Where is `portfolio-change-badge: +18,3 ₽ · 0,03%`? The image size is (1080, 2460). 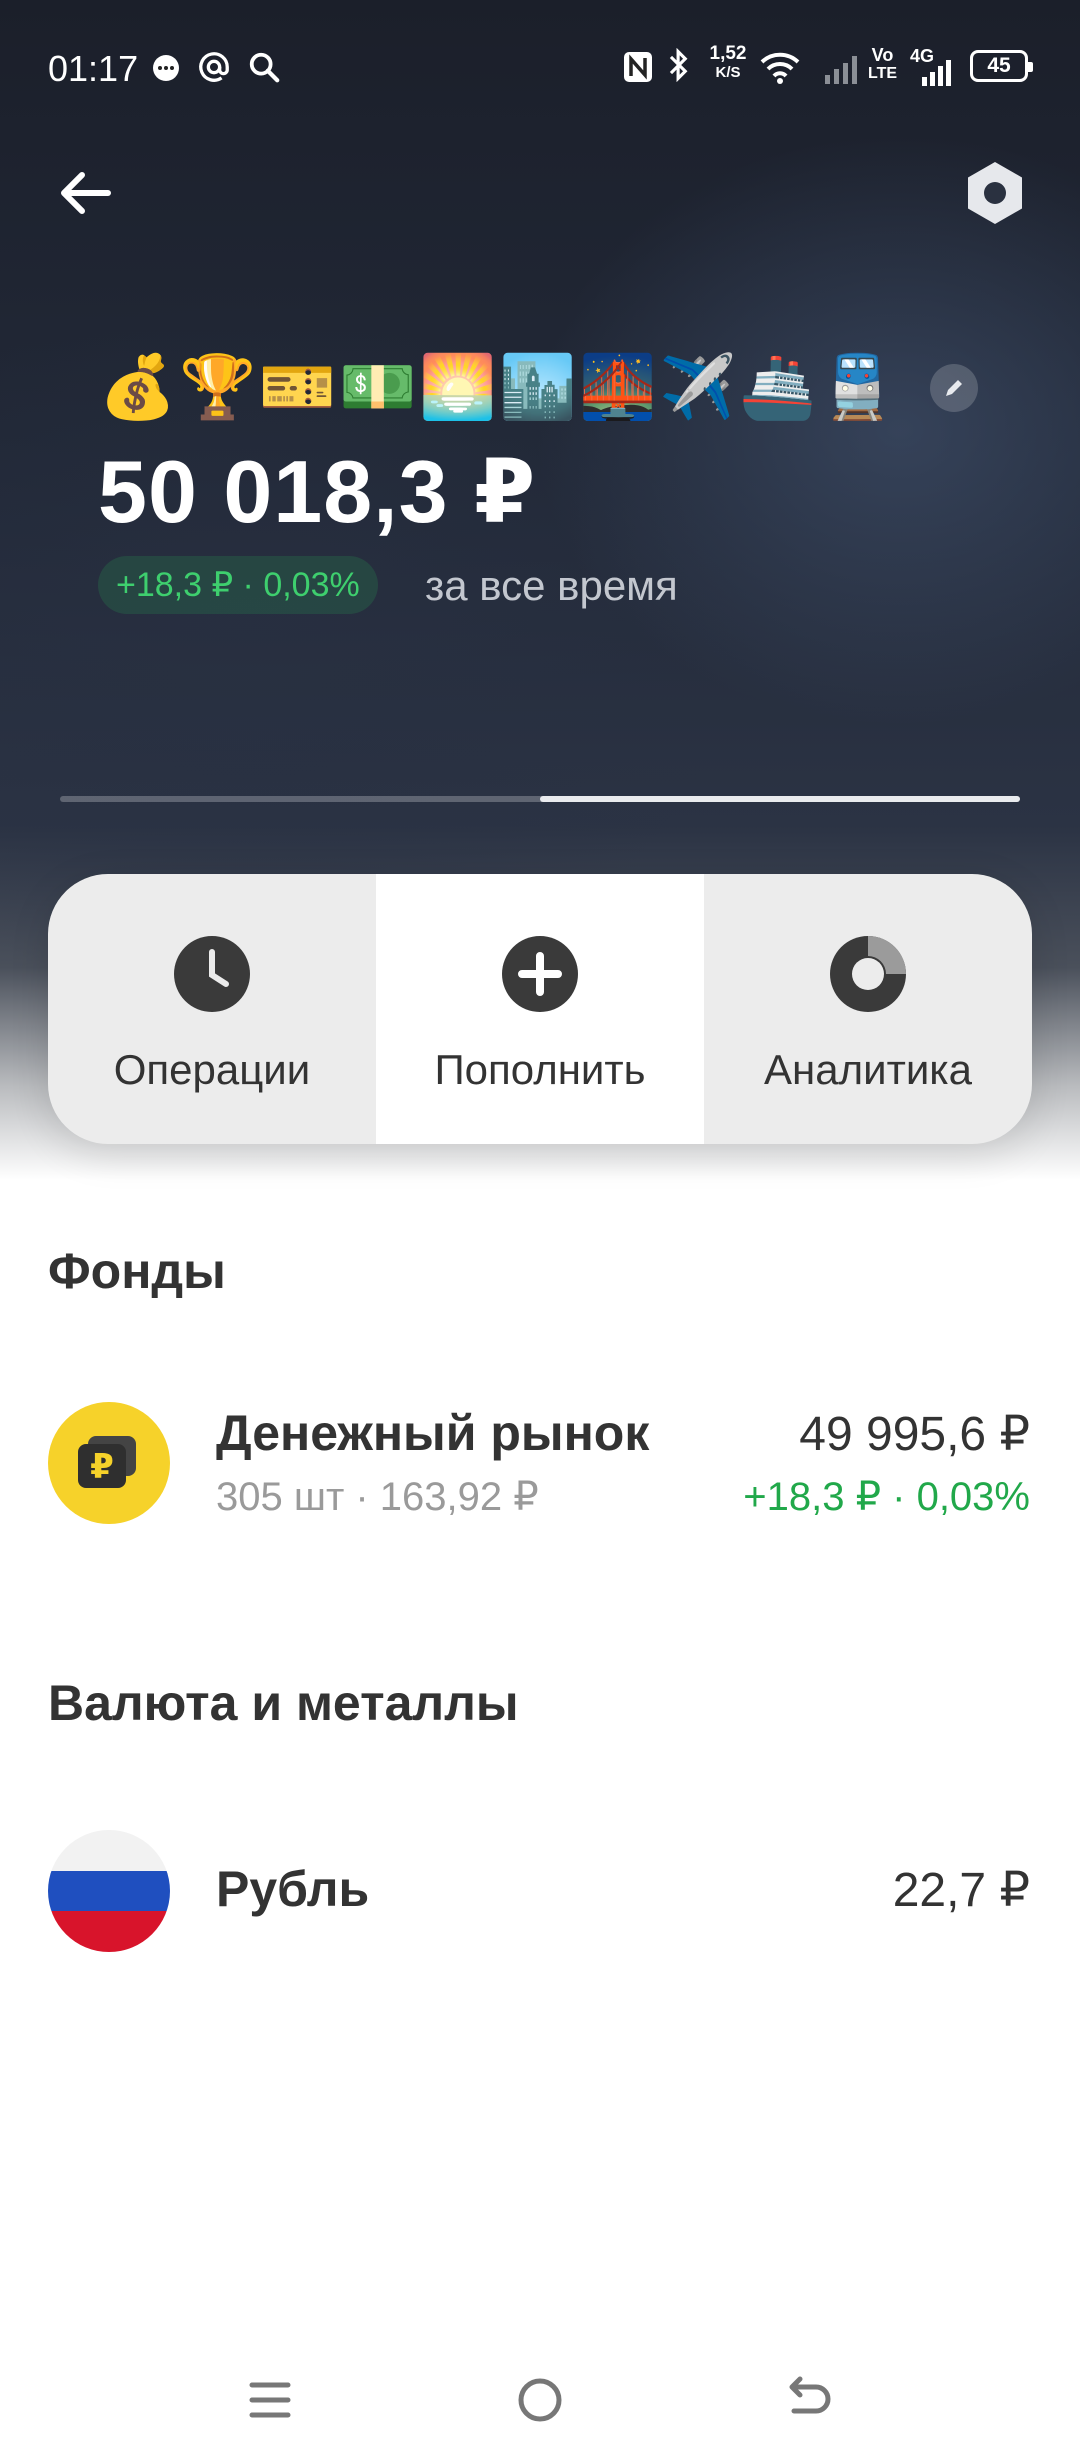
portfolio-change-badge: +18,3 ₽ · 0,03% is located at coordinates (238, 585).